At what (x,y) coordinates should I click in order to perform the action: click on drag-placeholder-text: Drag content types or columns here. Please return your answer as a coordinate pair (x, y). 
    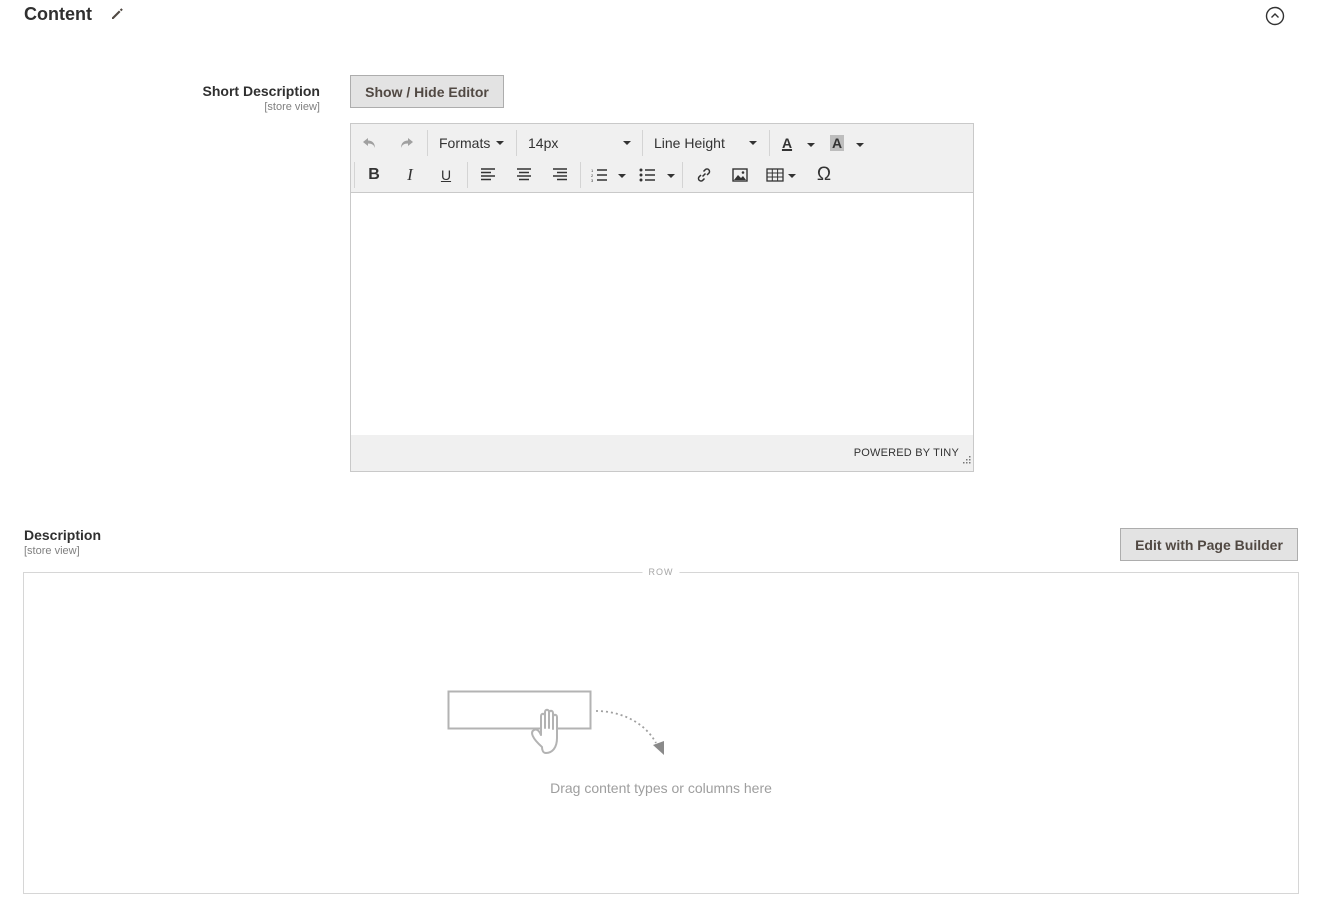
    Looking at the image, I should click on (661, 788).